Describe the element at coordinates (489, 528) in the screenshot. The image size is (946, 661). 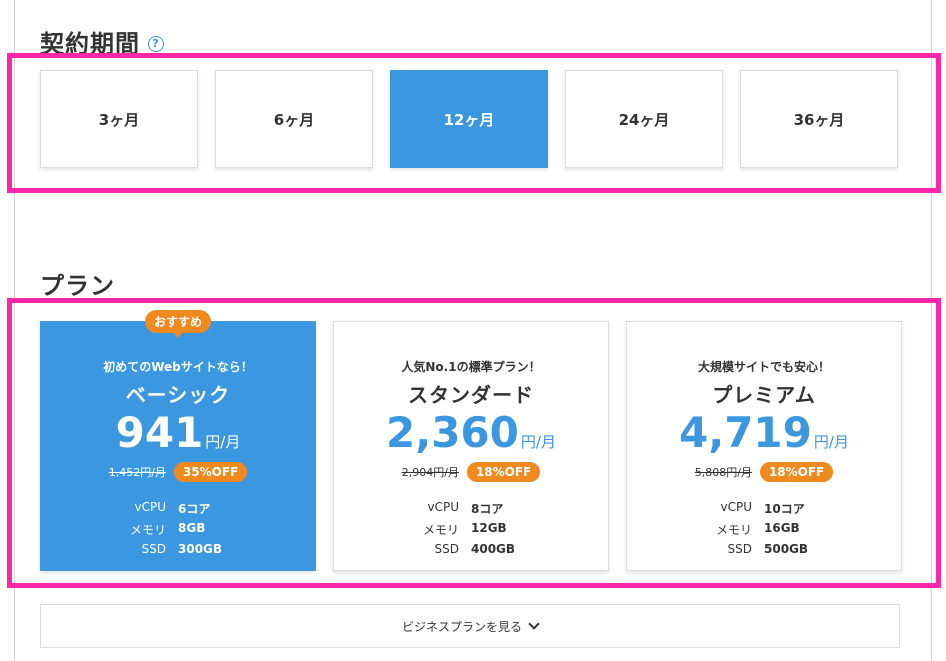
I see `spec-value-memory: 12GB` at that location.